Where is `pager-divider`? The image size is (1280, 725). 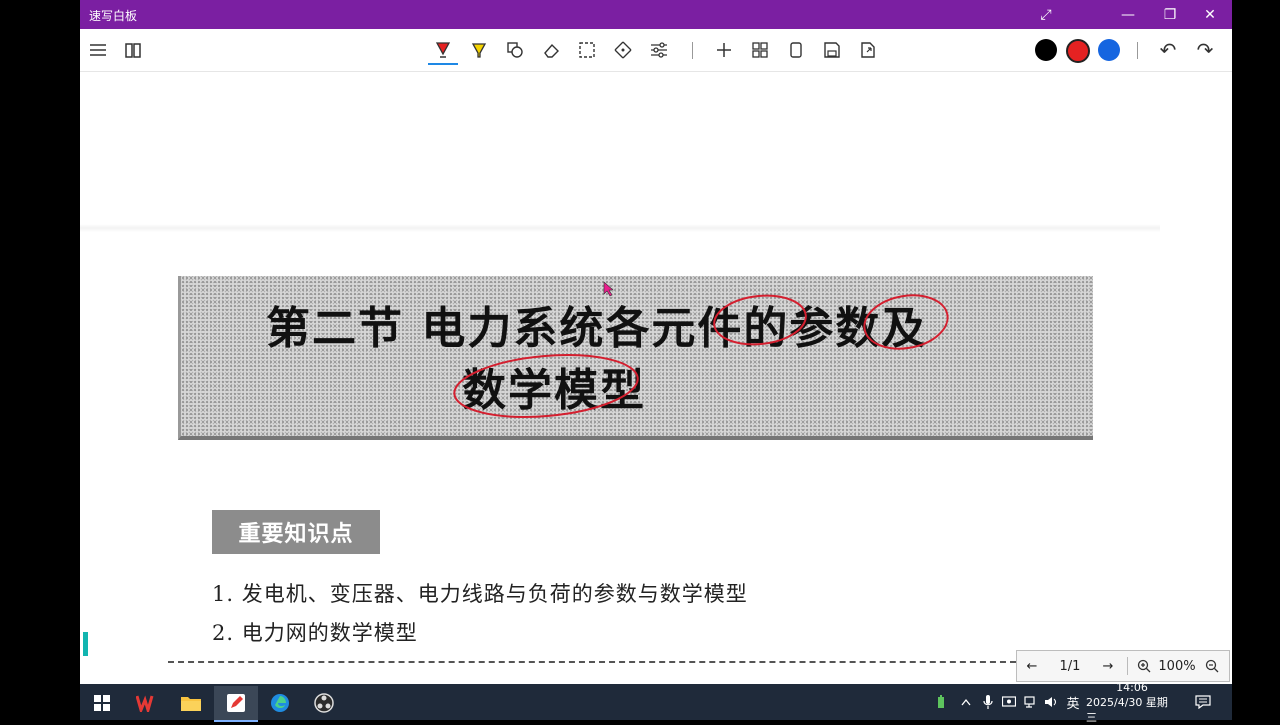
pager-divider is located at coordinates (1127, 666).